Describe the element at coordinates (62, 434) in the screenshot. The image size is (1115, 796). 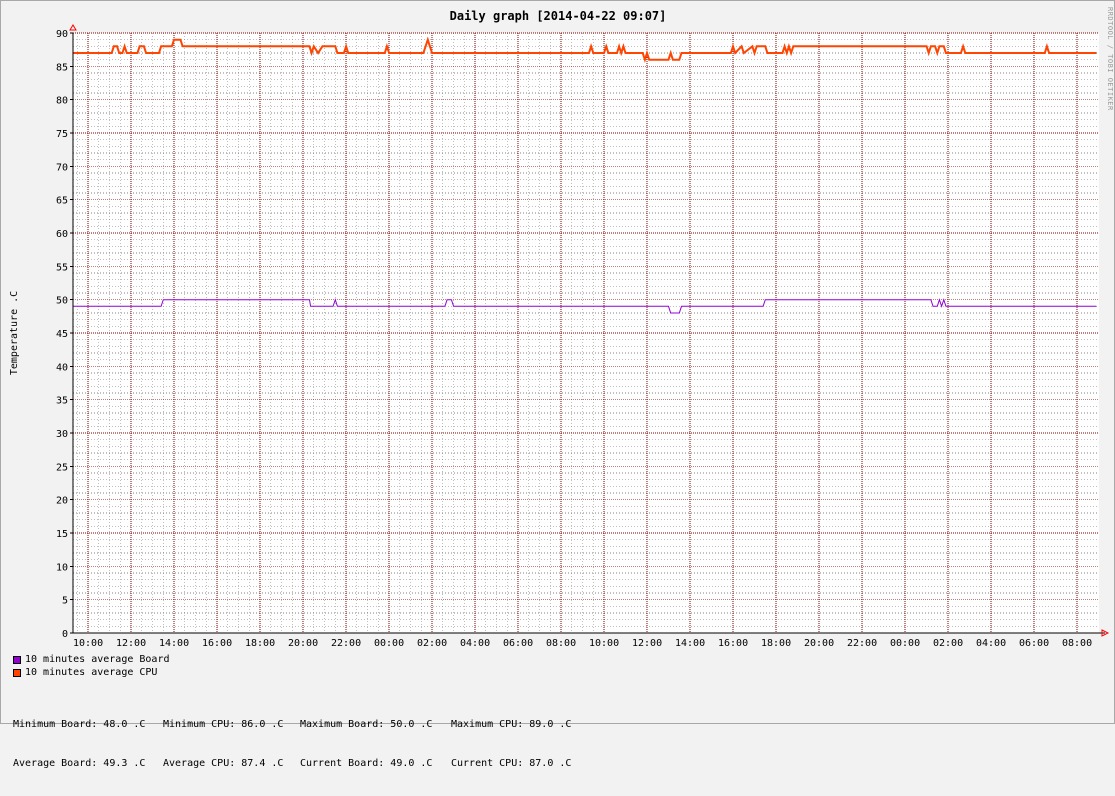
I see `y-tick-label: 30` at that location.